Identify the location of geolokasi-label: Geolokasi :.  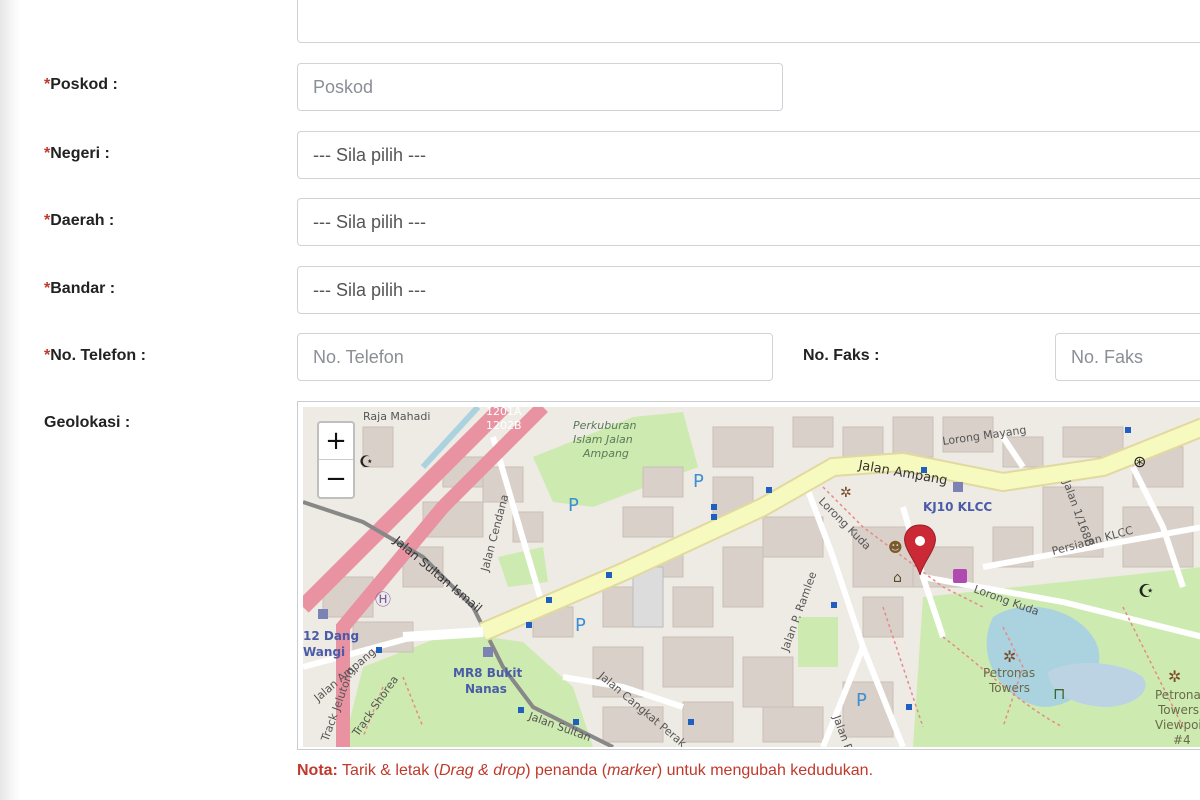
(87, 422).